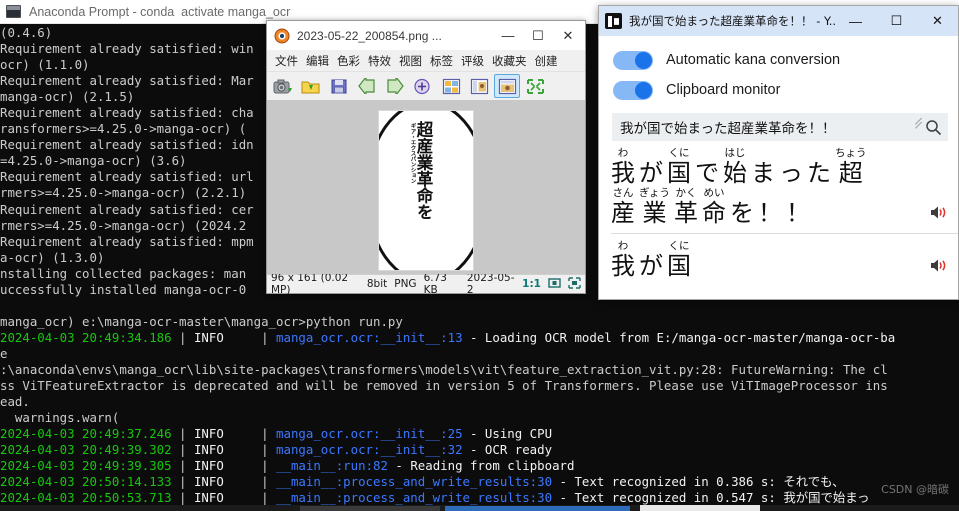 This screenshot has width=959, height=511. Describe the element at coordinates (855, 21) in the screenshot. I see `ocr-minimize-button: —` at that location.